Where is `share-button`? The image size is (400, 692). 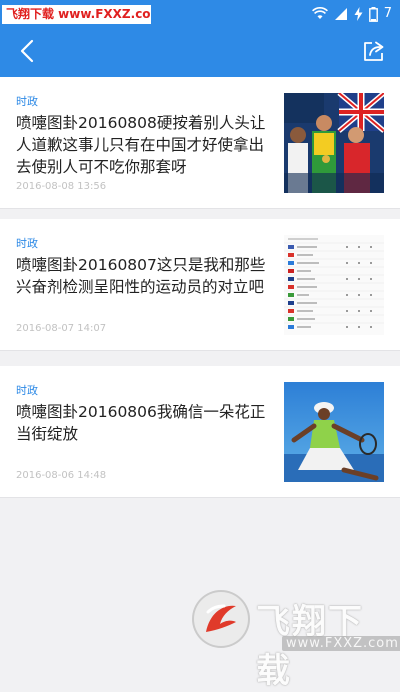
share-button is located at coordinates (374, 53).